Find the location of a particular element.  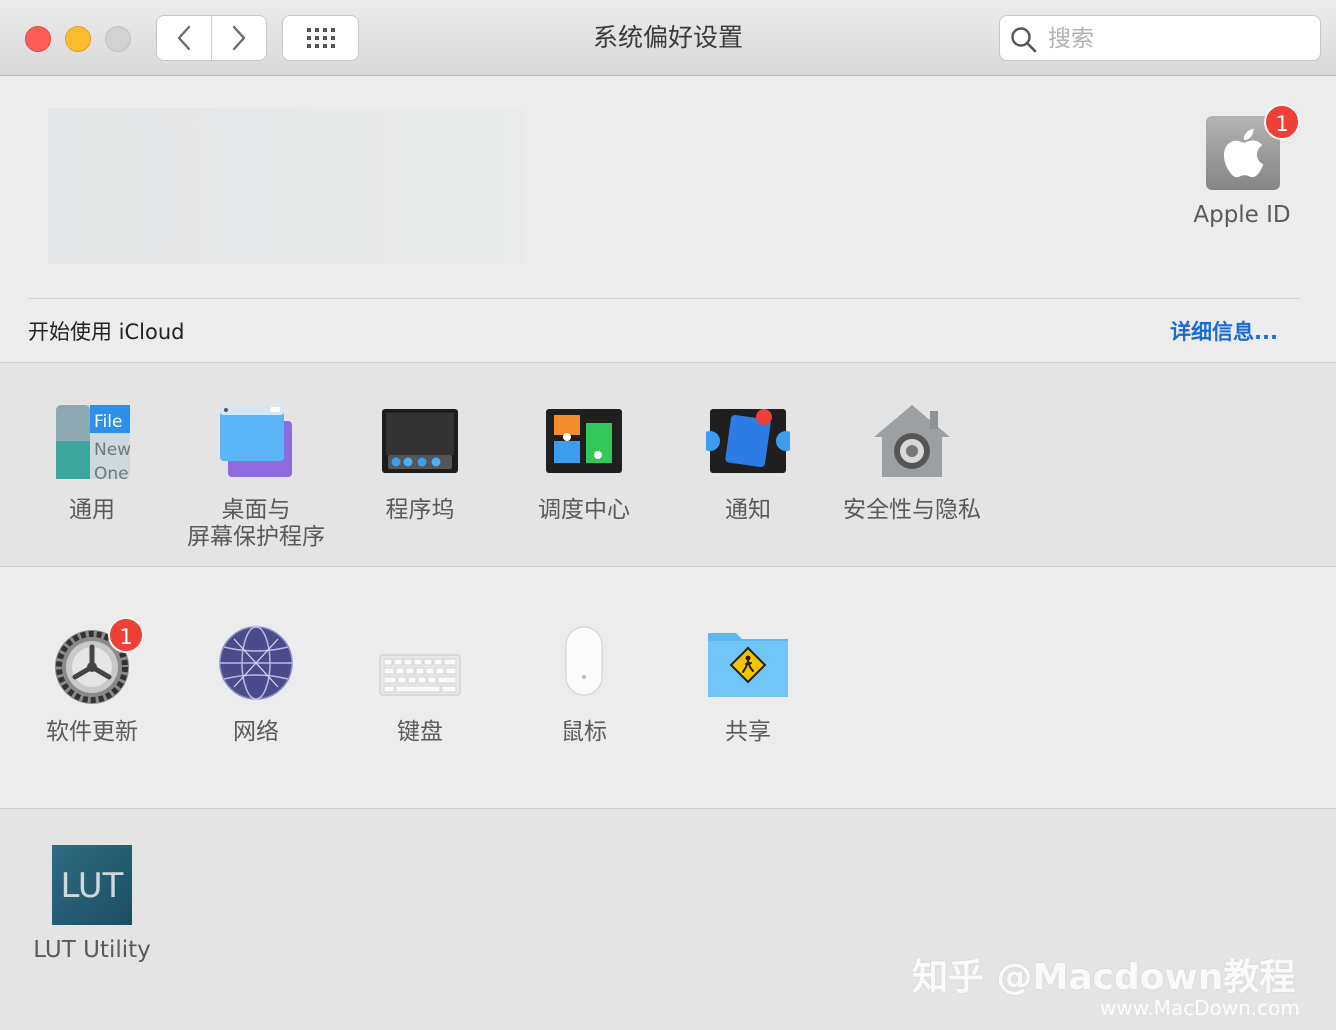

pref-desktop-screensaver: 桌面与 屏幕保护程序 is located at coordinates (256, 477).